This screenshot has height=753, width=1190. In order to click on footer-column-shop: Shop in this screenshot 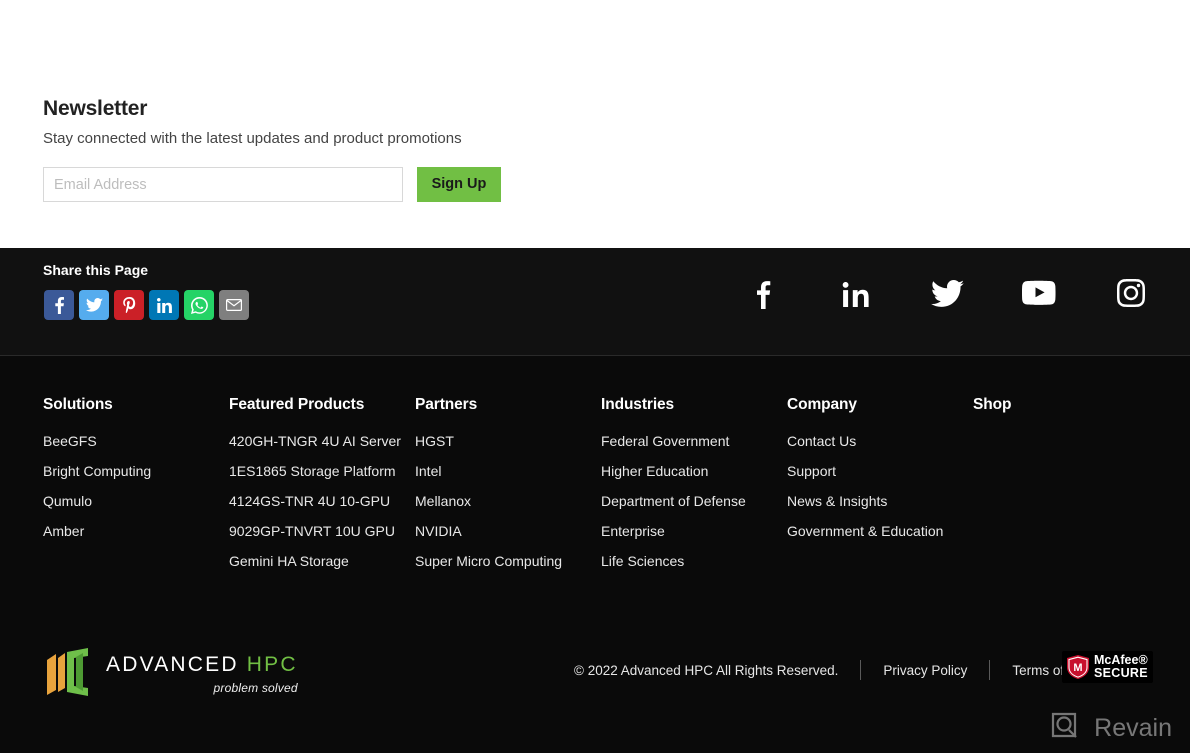, I will do `click(1060, 489)`.